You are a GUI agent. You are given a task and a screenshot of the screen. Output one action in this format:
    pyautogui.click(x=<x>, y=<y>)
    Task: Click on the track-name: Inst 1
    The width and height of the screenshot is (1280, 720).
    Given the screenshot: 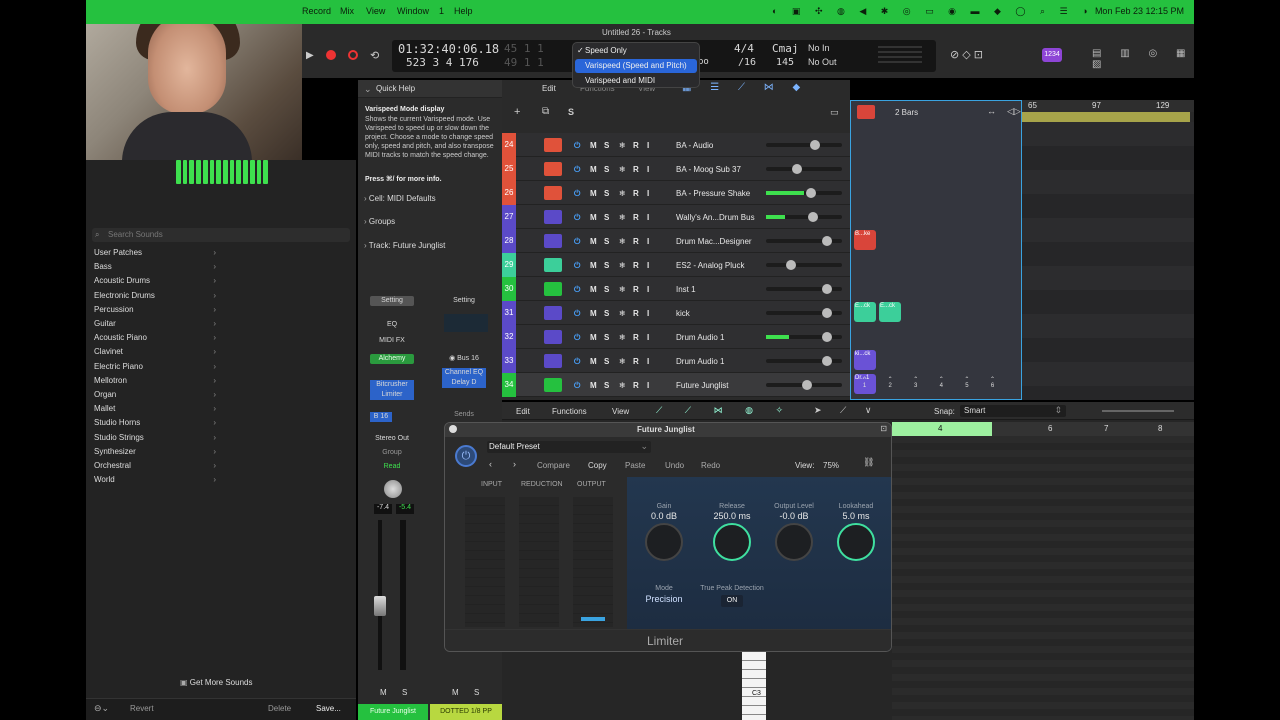 What is the action you would take?
    pyautogui.click(x=686, y=289)
    